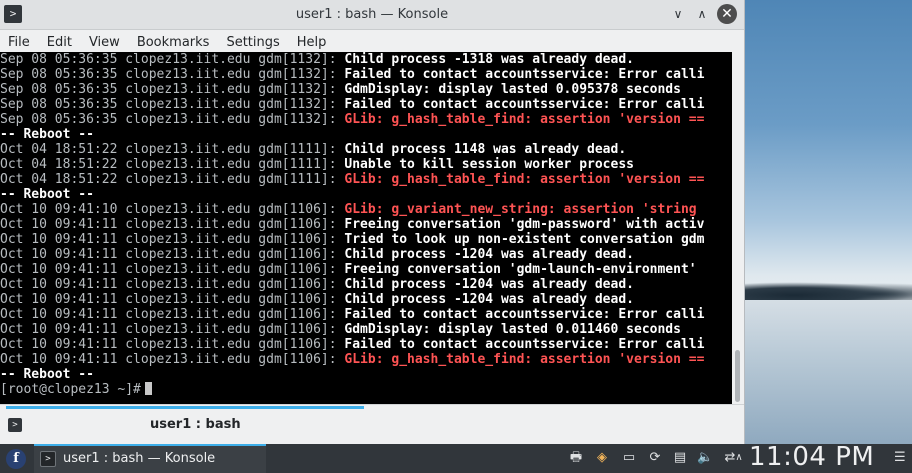  I want to click on menu-bar: File Edit View Bookmarks Settings Help, so click(372, 42).